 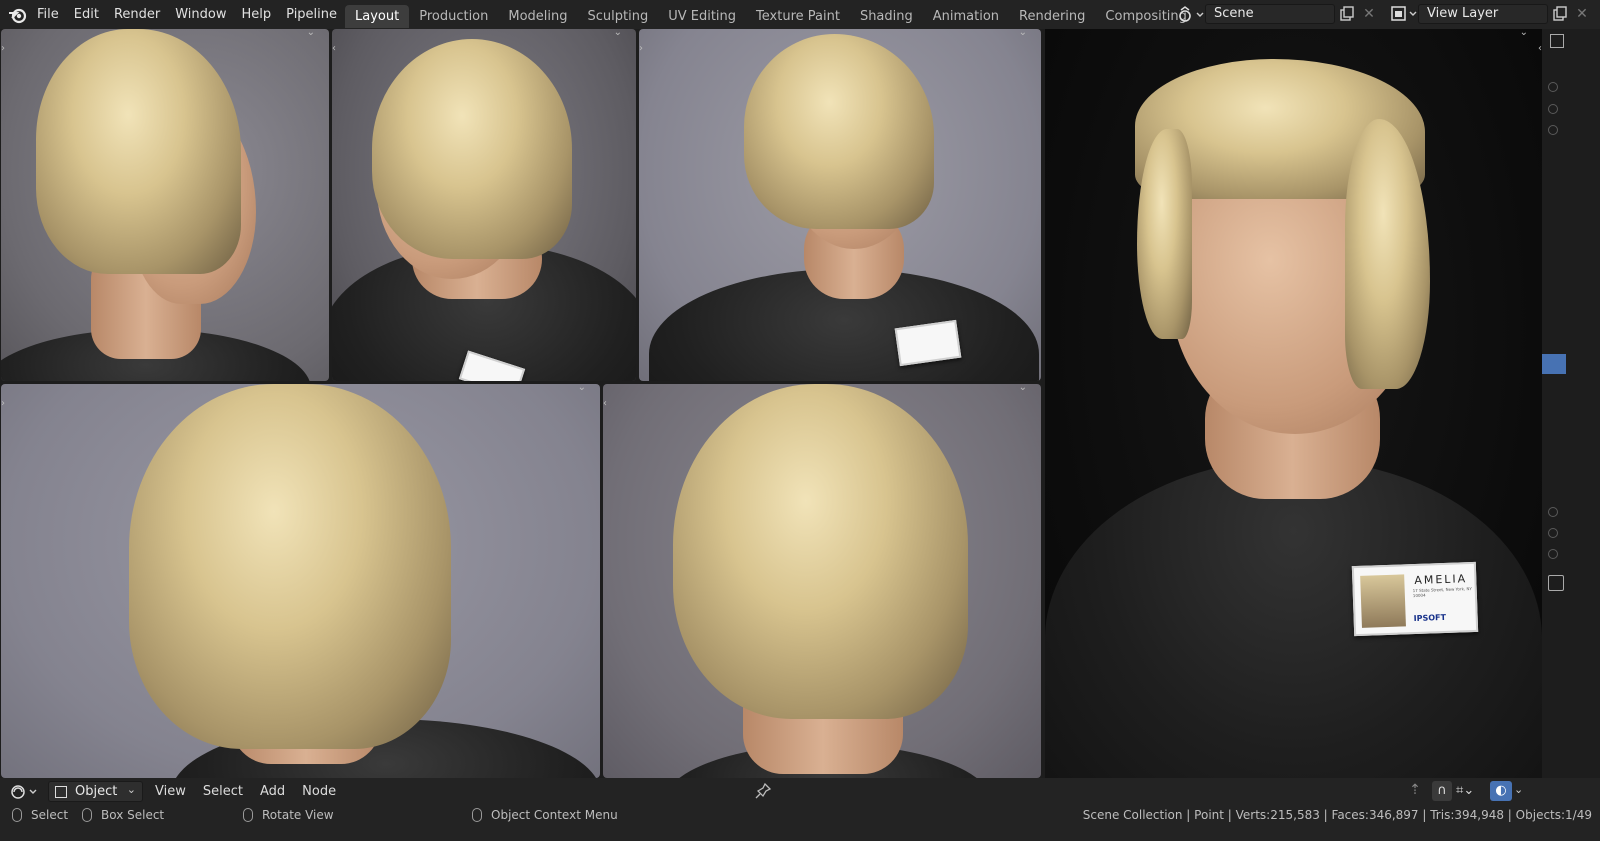 What do you see at coordinates (800, 791) in the screenshot?
I see `editor-header: Object ⌄ View Select Add Node ⇡ ∩ ⌗⌄ ◐ ⌄` at bounding box center [800, 791].